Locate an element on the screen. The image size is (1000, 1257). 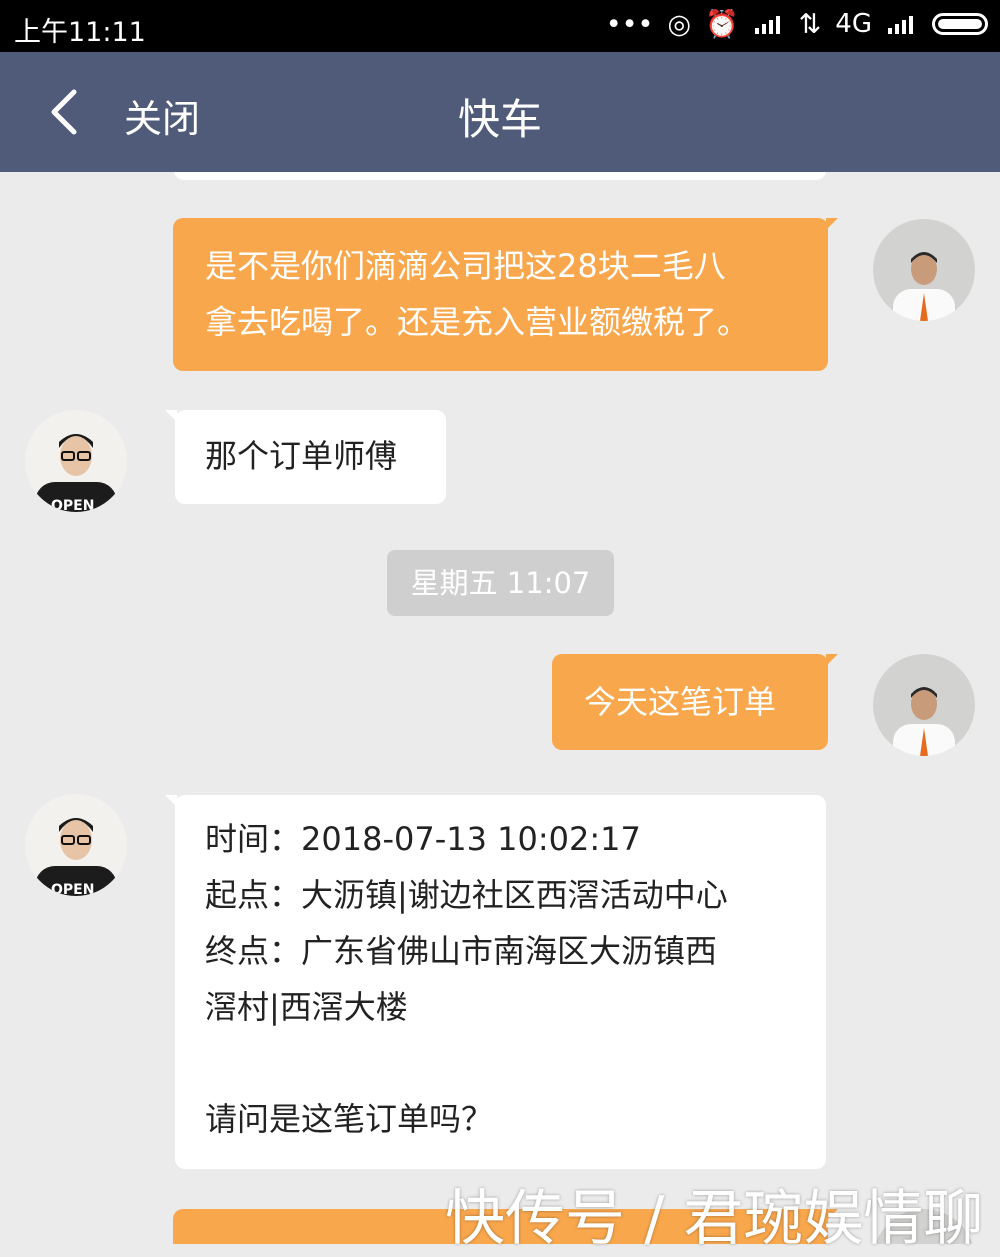
message-line: 是不是你们滴滴公司把这28块二毛八 is located at coordinates (465, 266).